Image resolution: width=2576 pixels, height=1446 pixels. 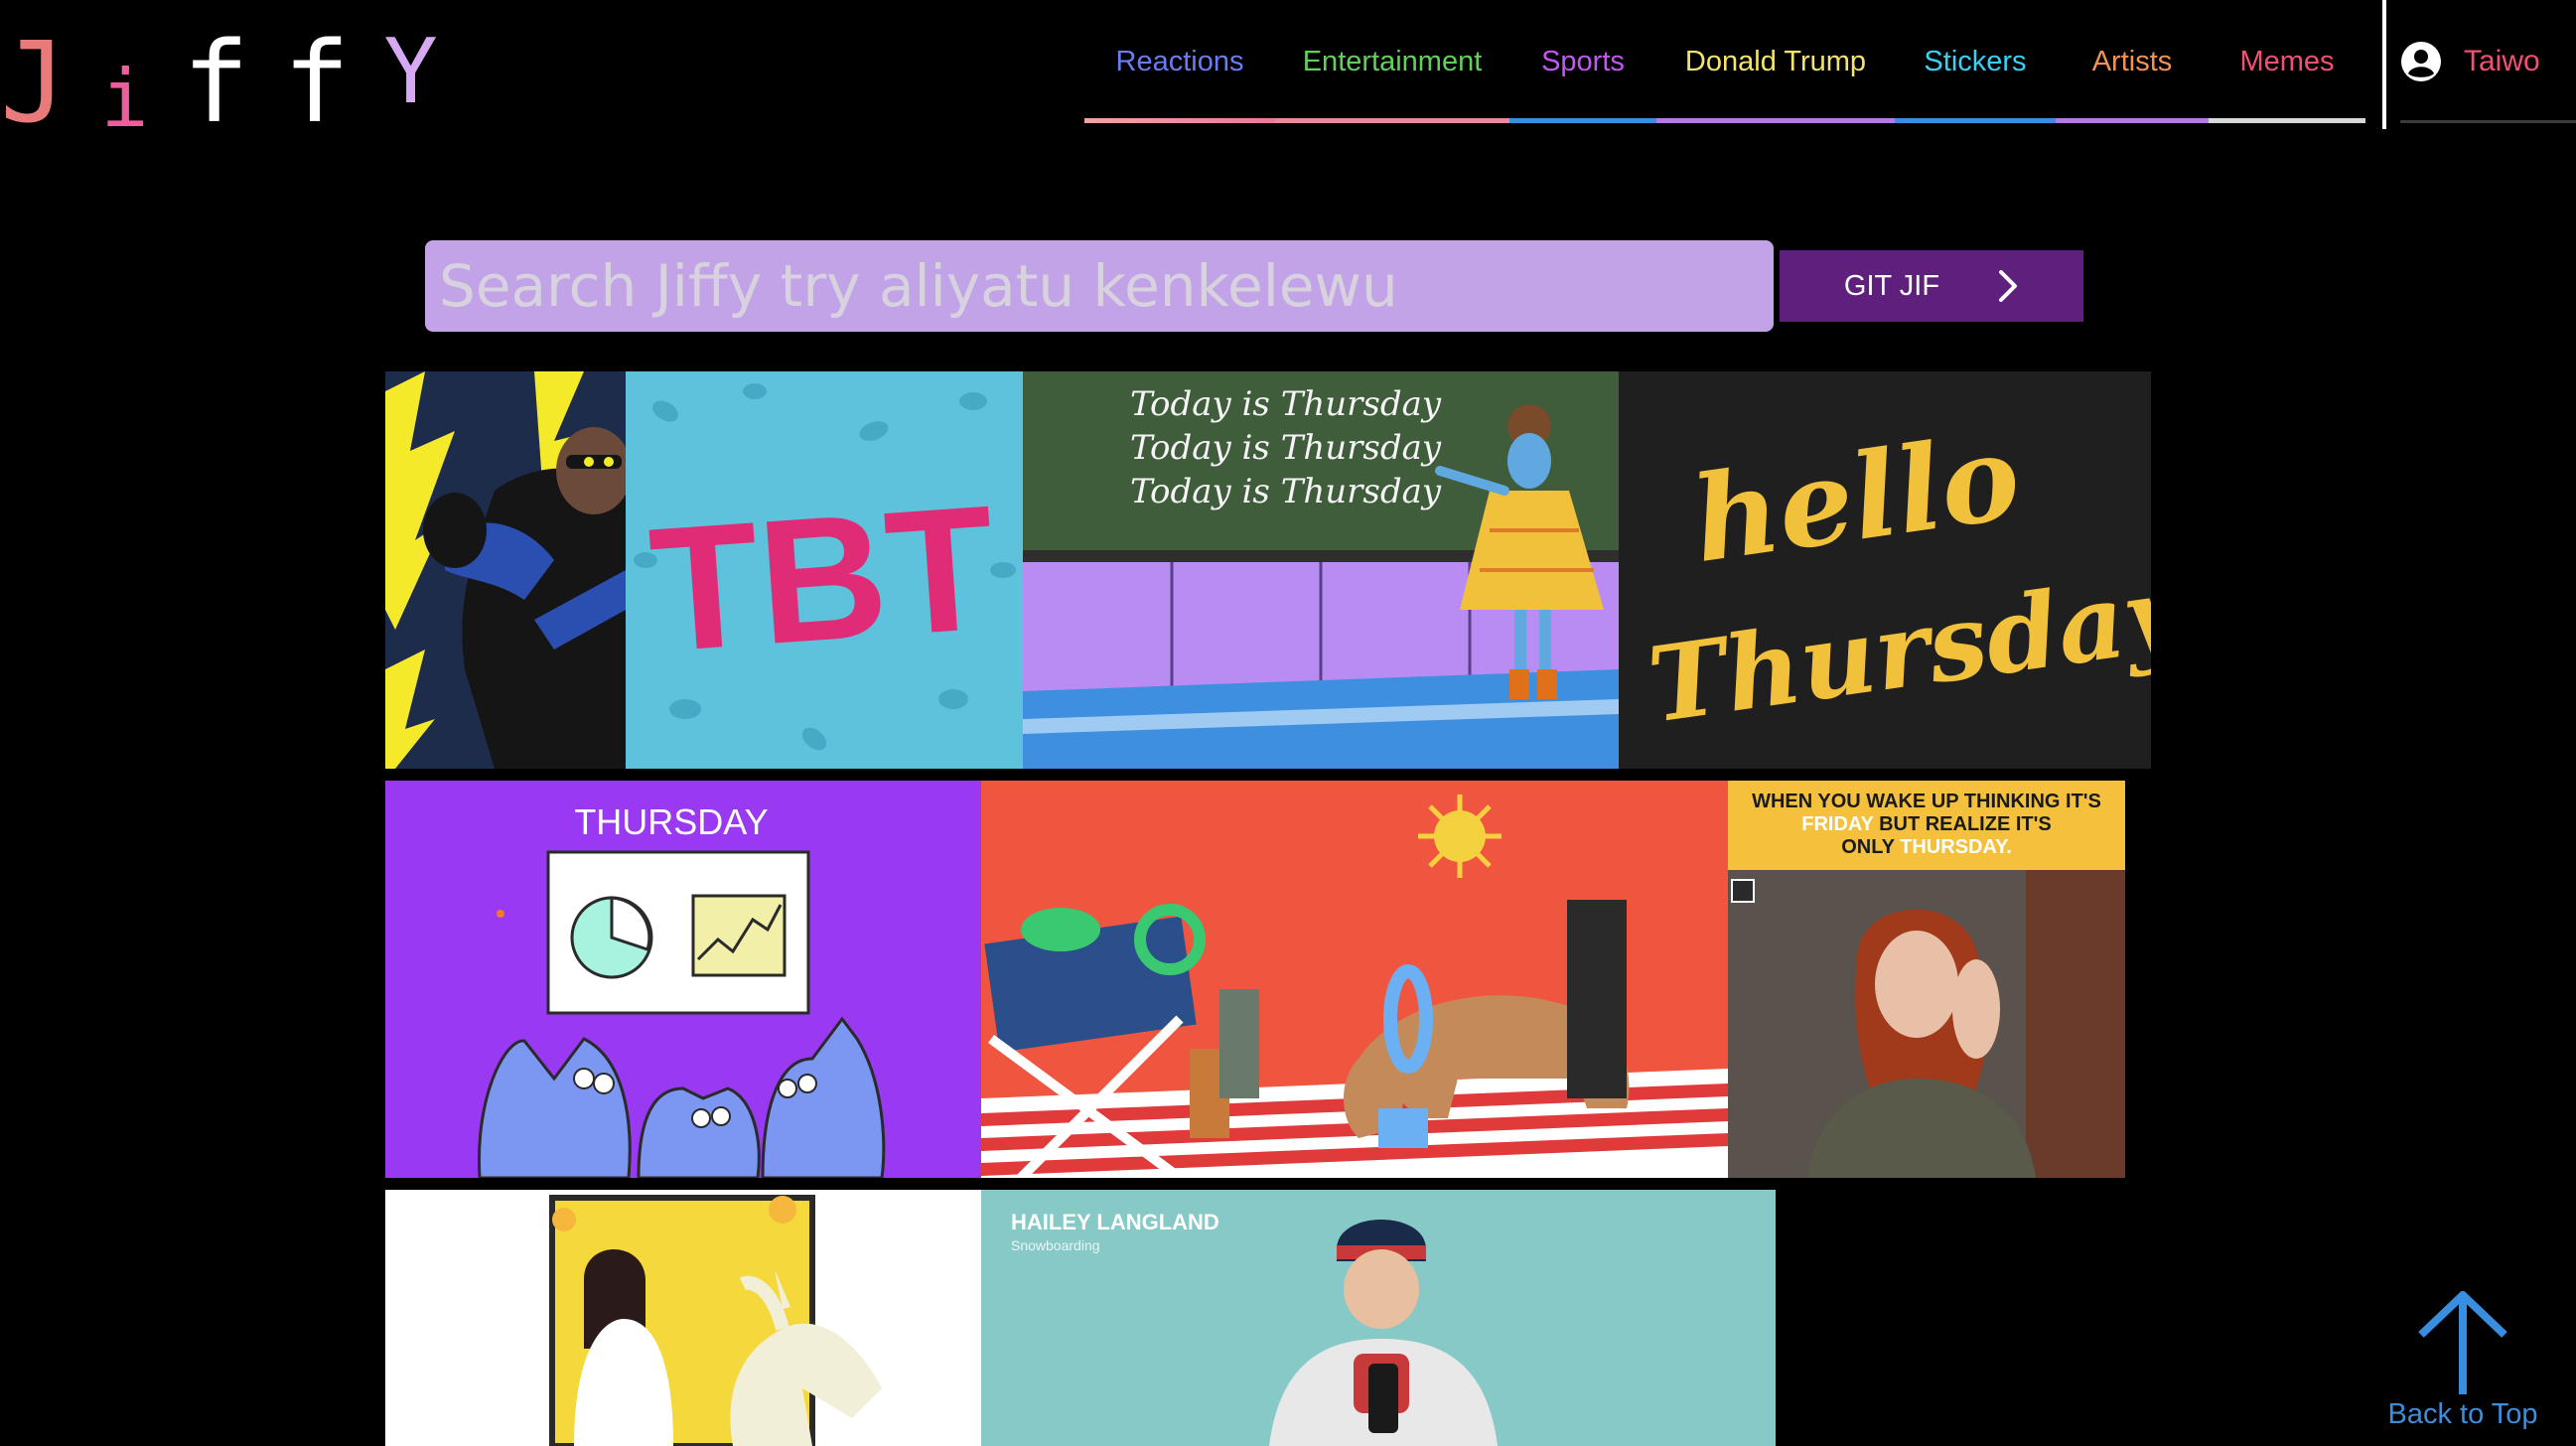 I want to click on logo-letter: J, so click(x=34, y=83).